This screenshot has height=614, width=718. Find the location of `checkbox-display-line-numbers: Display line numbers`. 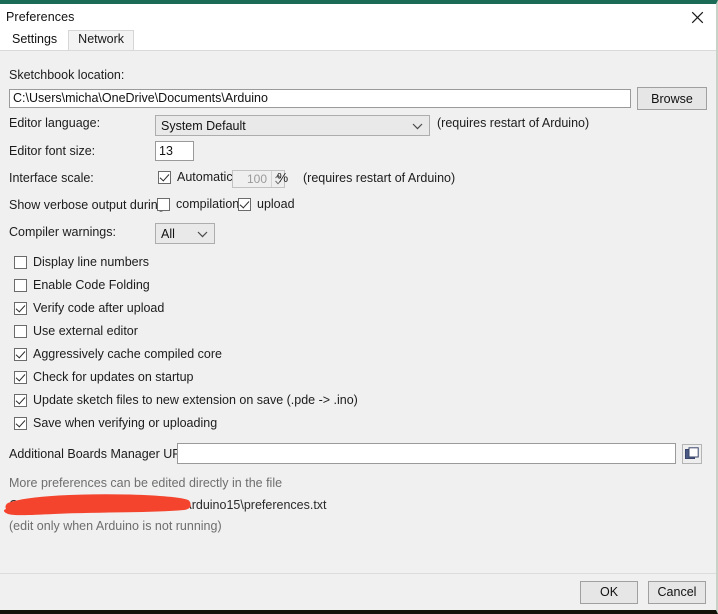

checkbox-display-line-numbers: Display line numbers is located at coordinates (81, 262).